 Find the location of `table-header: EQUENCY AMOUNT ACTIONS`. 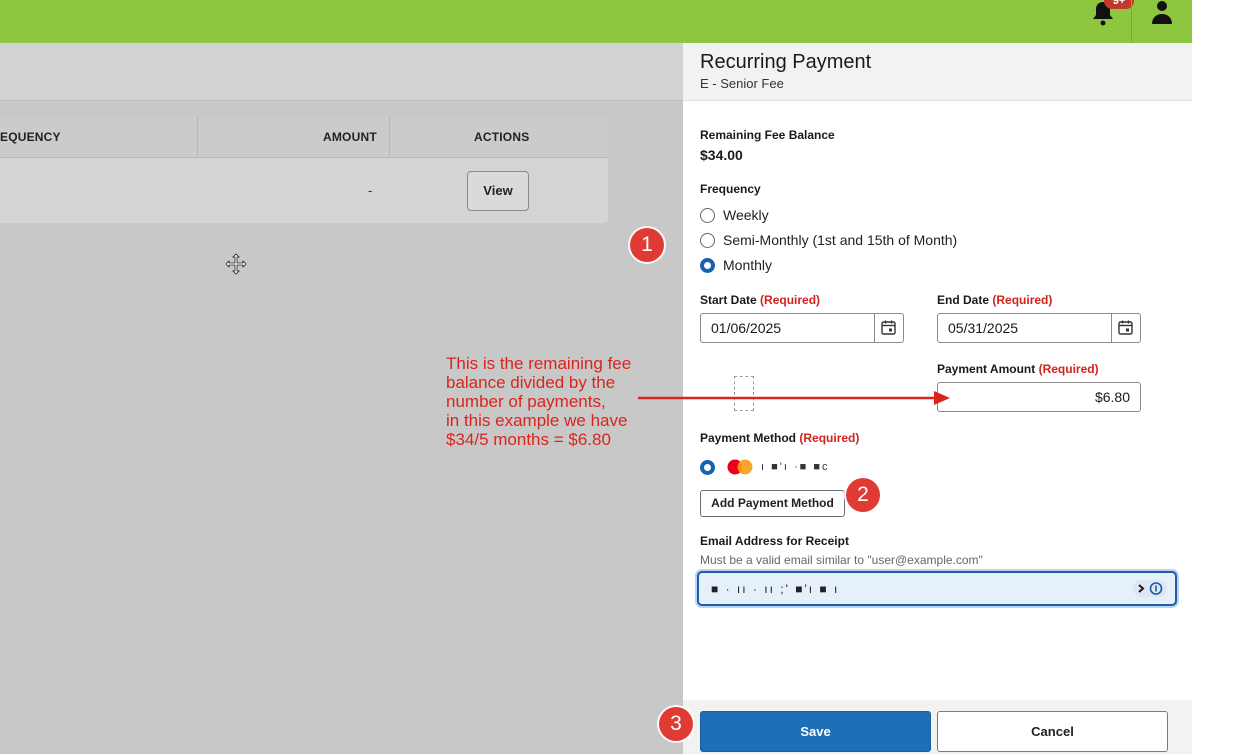

table-header: EQUENCY AMOUNT ACTIONS is located at coordinates (304, 137).